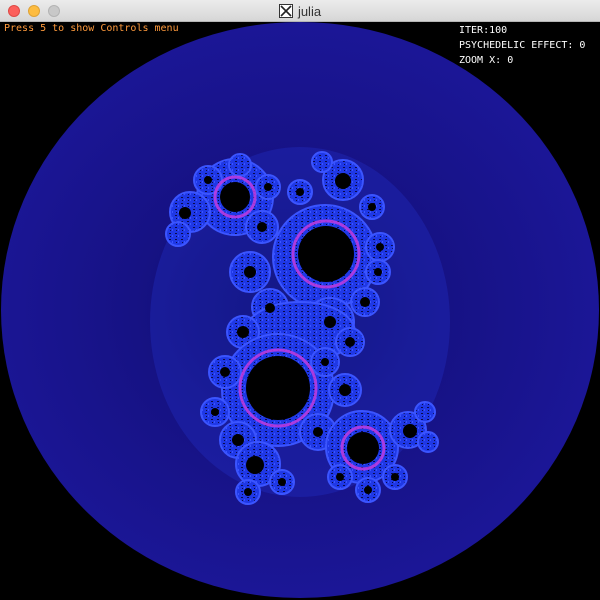  I want to click on zoom-window-button, so click(54, 11).